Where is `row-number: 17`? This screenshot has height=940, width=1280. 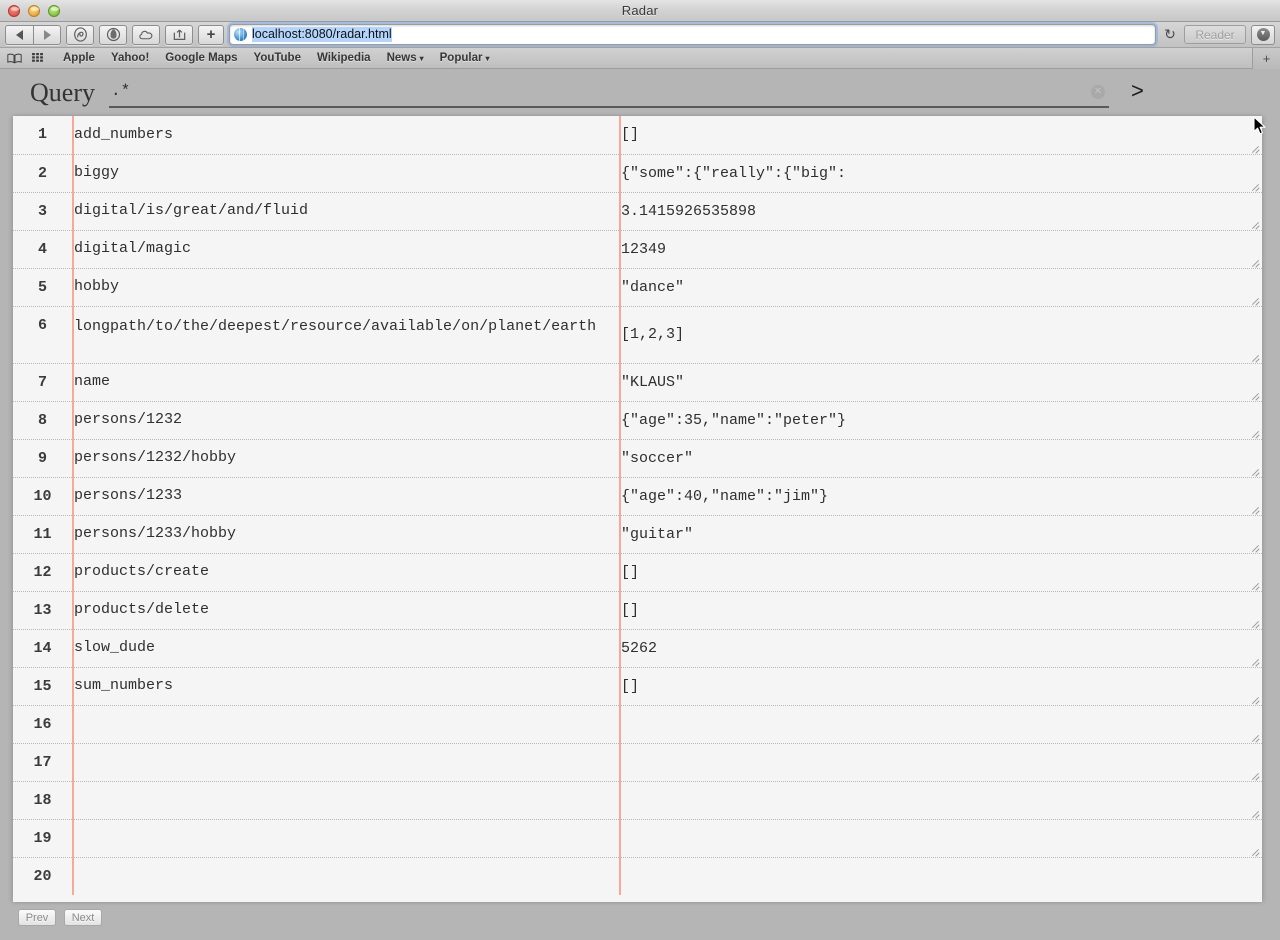
row-number: 17 is located at coordinates (43, 762).